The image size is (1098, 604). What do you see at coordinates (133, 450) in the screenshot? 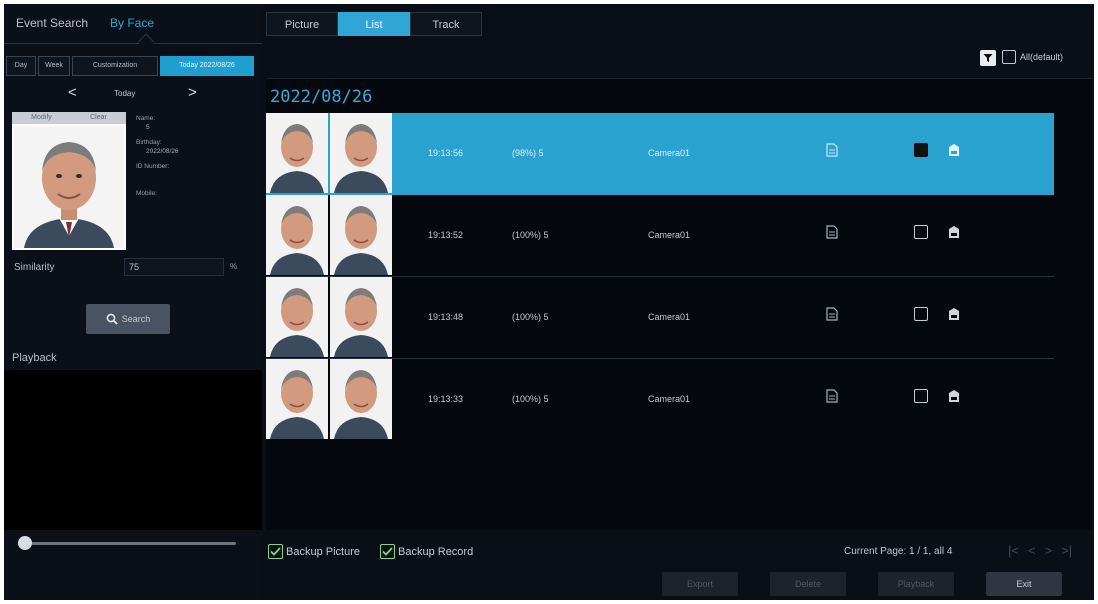
I see `playback-video-area` at bounding box center [133, 450].